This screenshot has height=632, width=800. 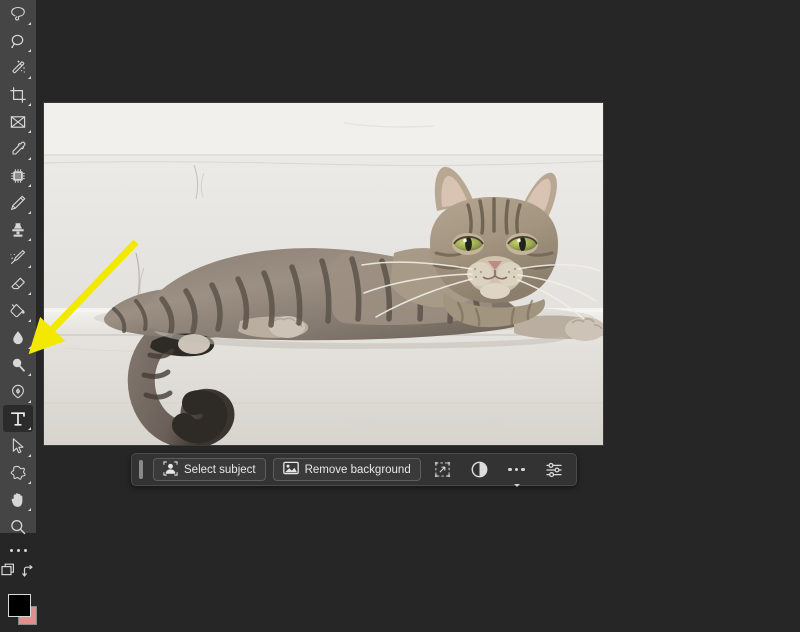 I want to click on tool-zoom, so click(x=18, y=526).